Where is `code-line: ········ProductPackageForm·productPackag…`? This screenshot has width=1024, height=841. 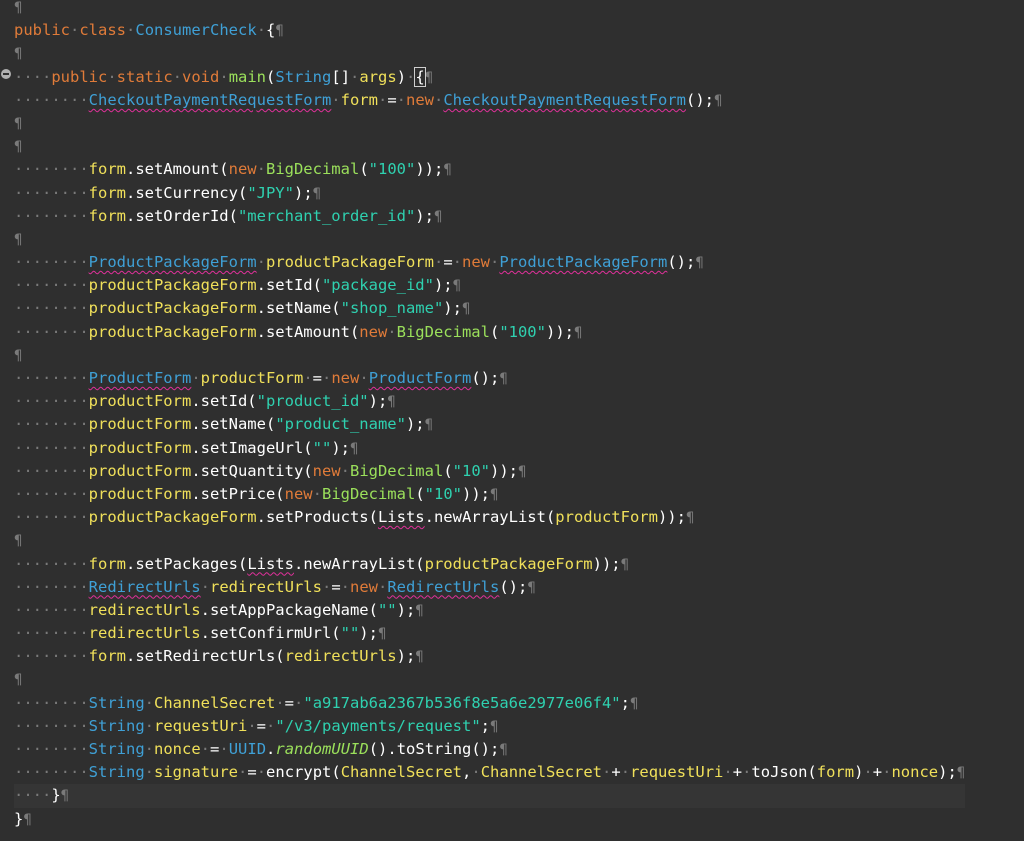 code-line: ········ProductPackageForm·productPackag… is located at coordinates (489, 262).